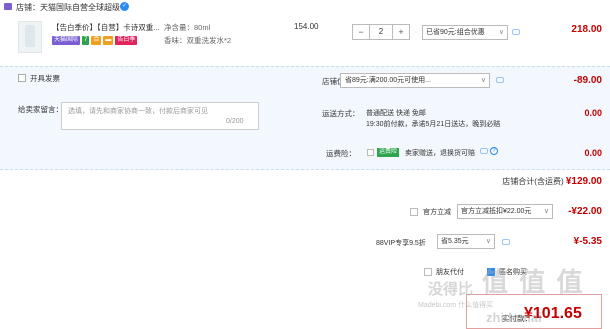  I want to click on official-discount-value: 官方立减抵扣¥22.00元, so click(496, 211).